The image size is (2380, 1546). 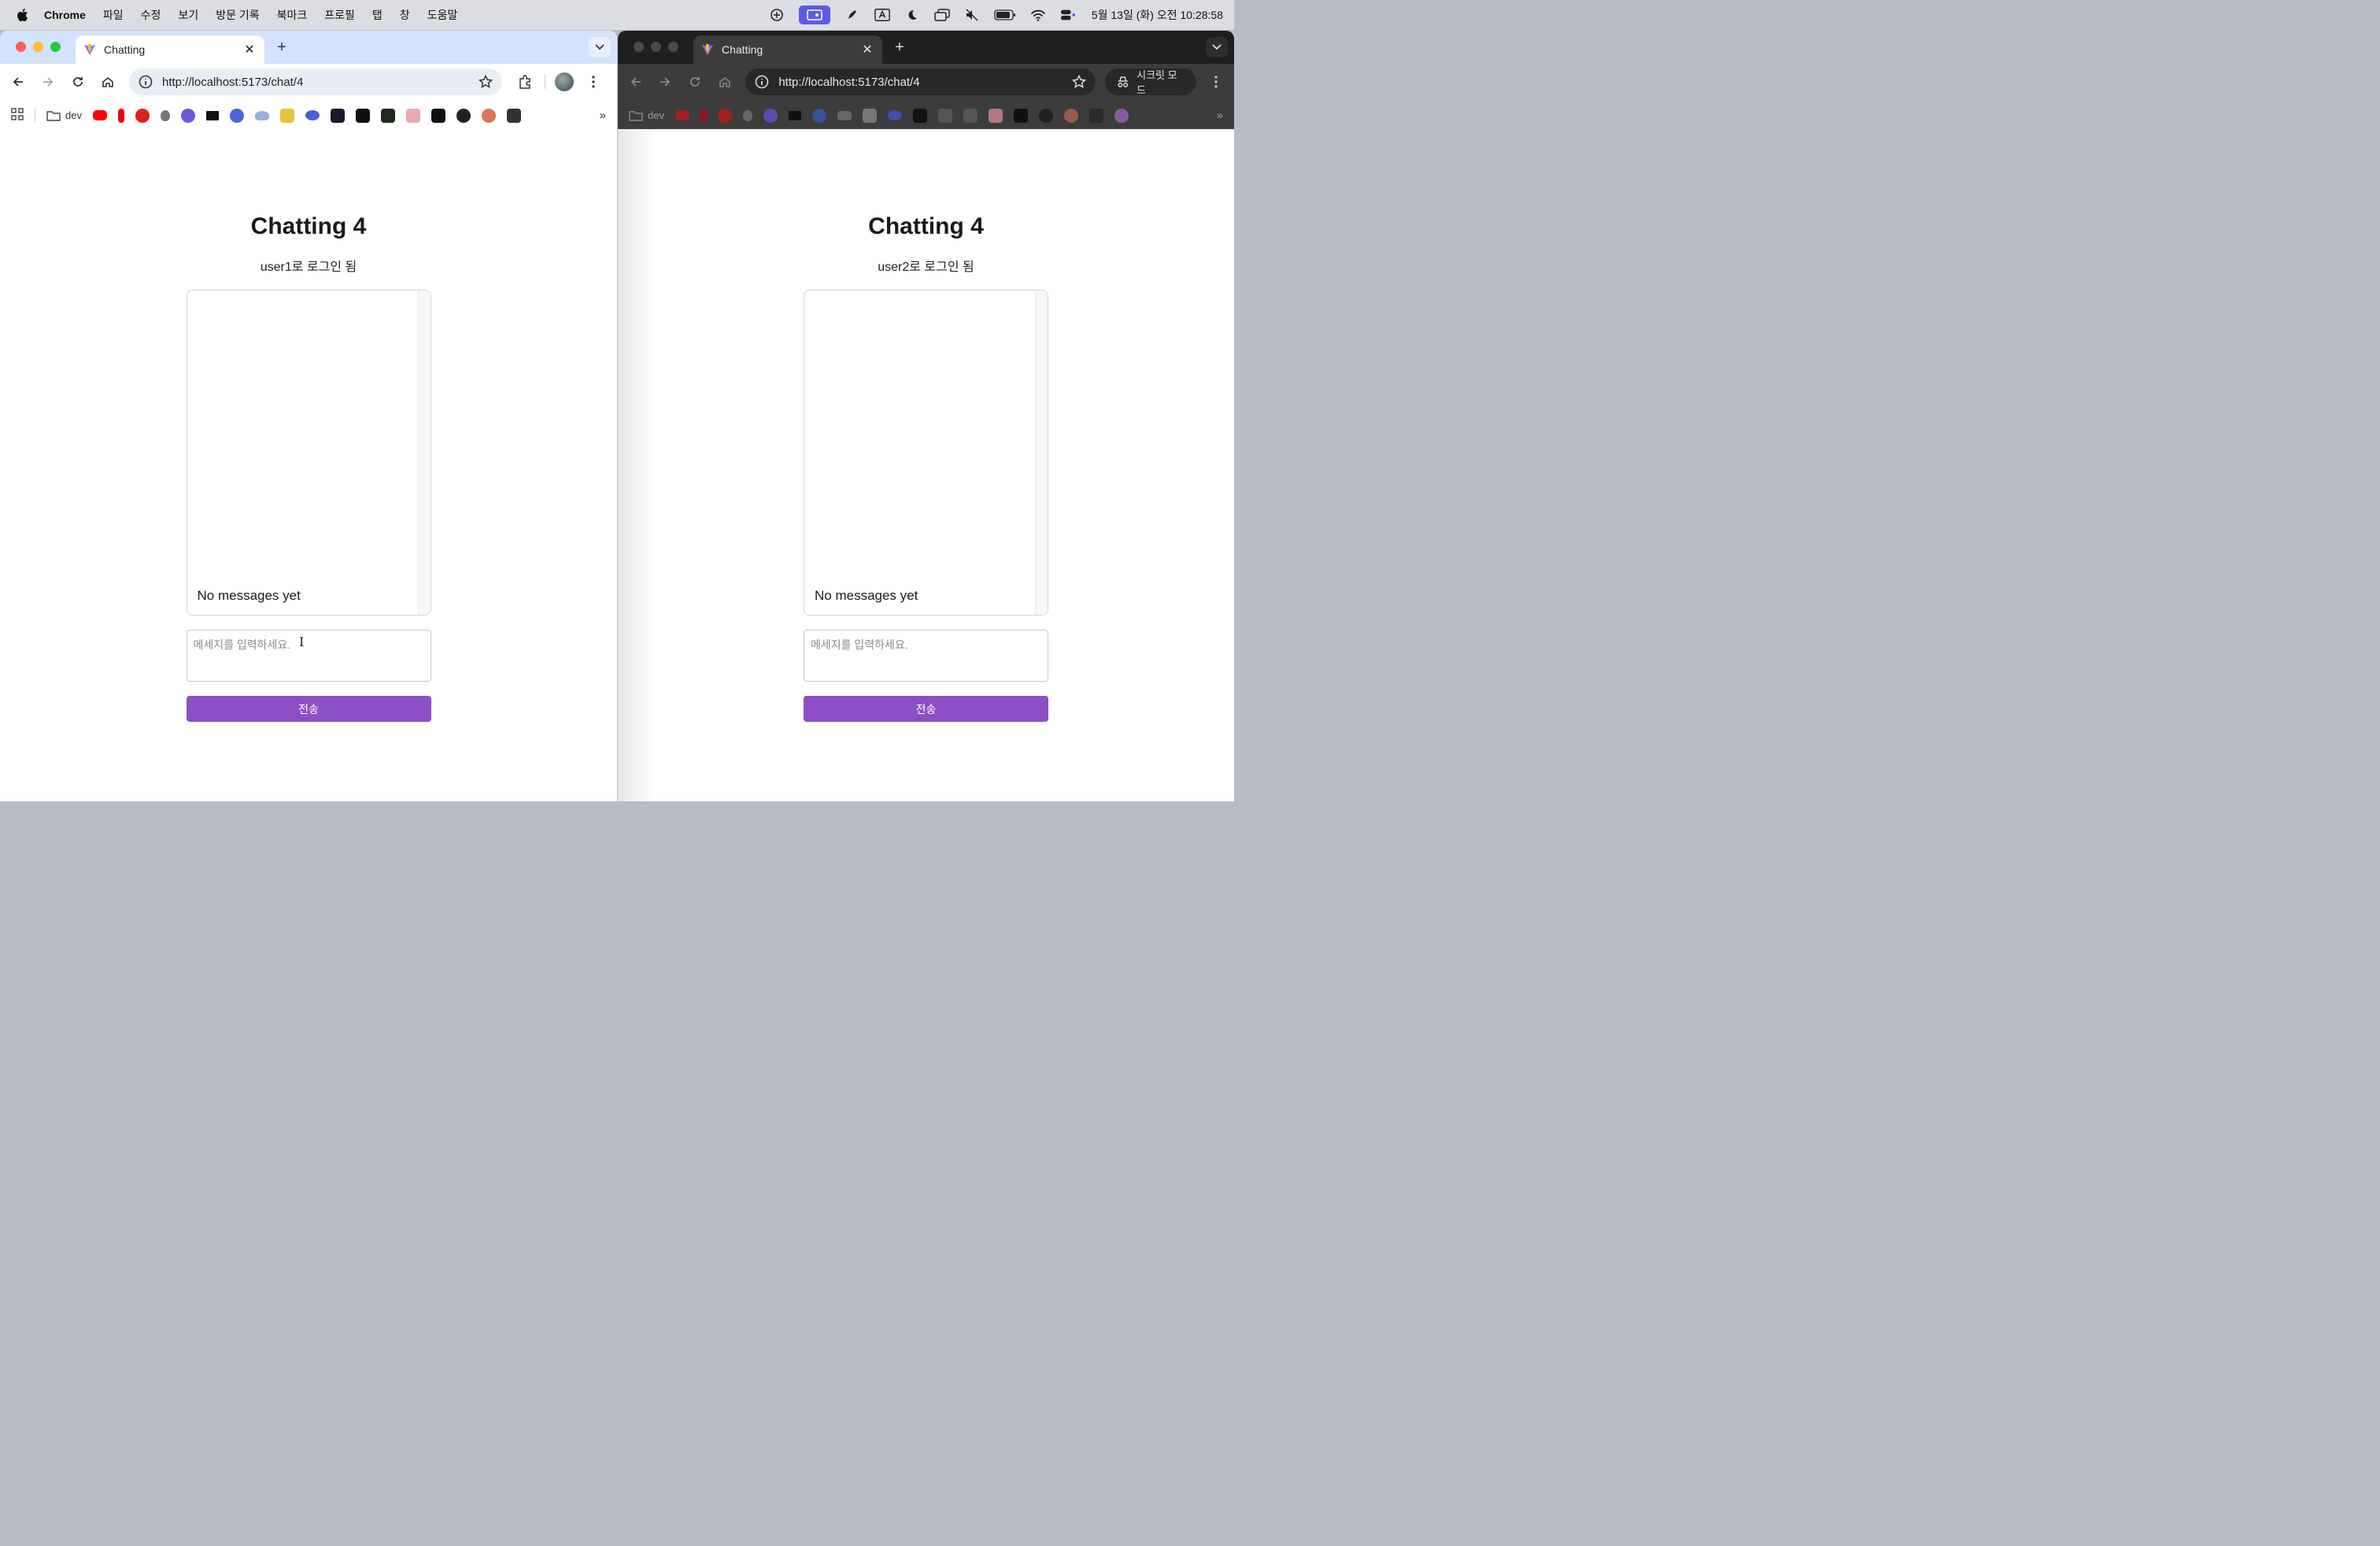 I want to click on message-input, so click(x=926, y=656).